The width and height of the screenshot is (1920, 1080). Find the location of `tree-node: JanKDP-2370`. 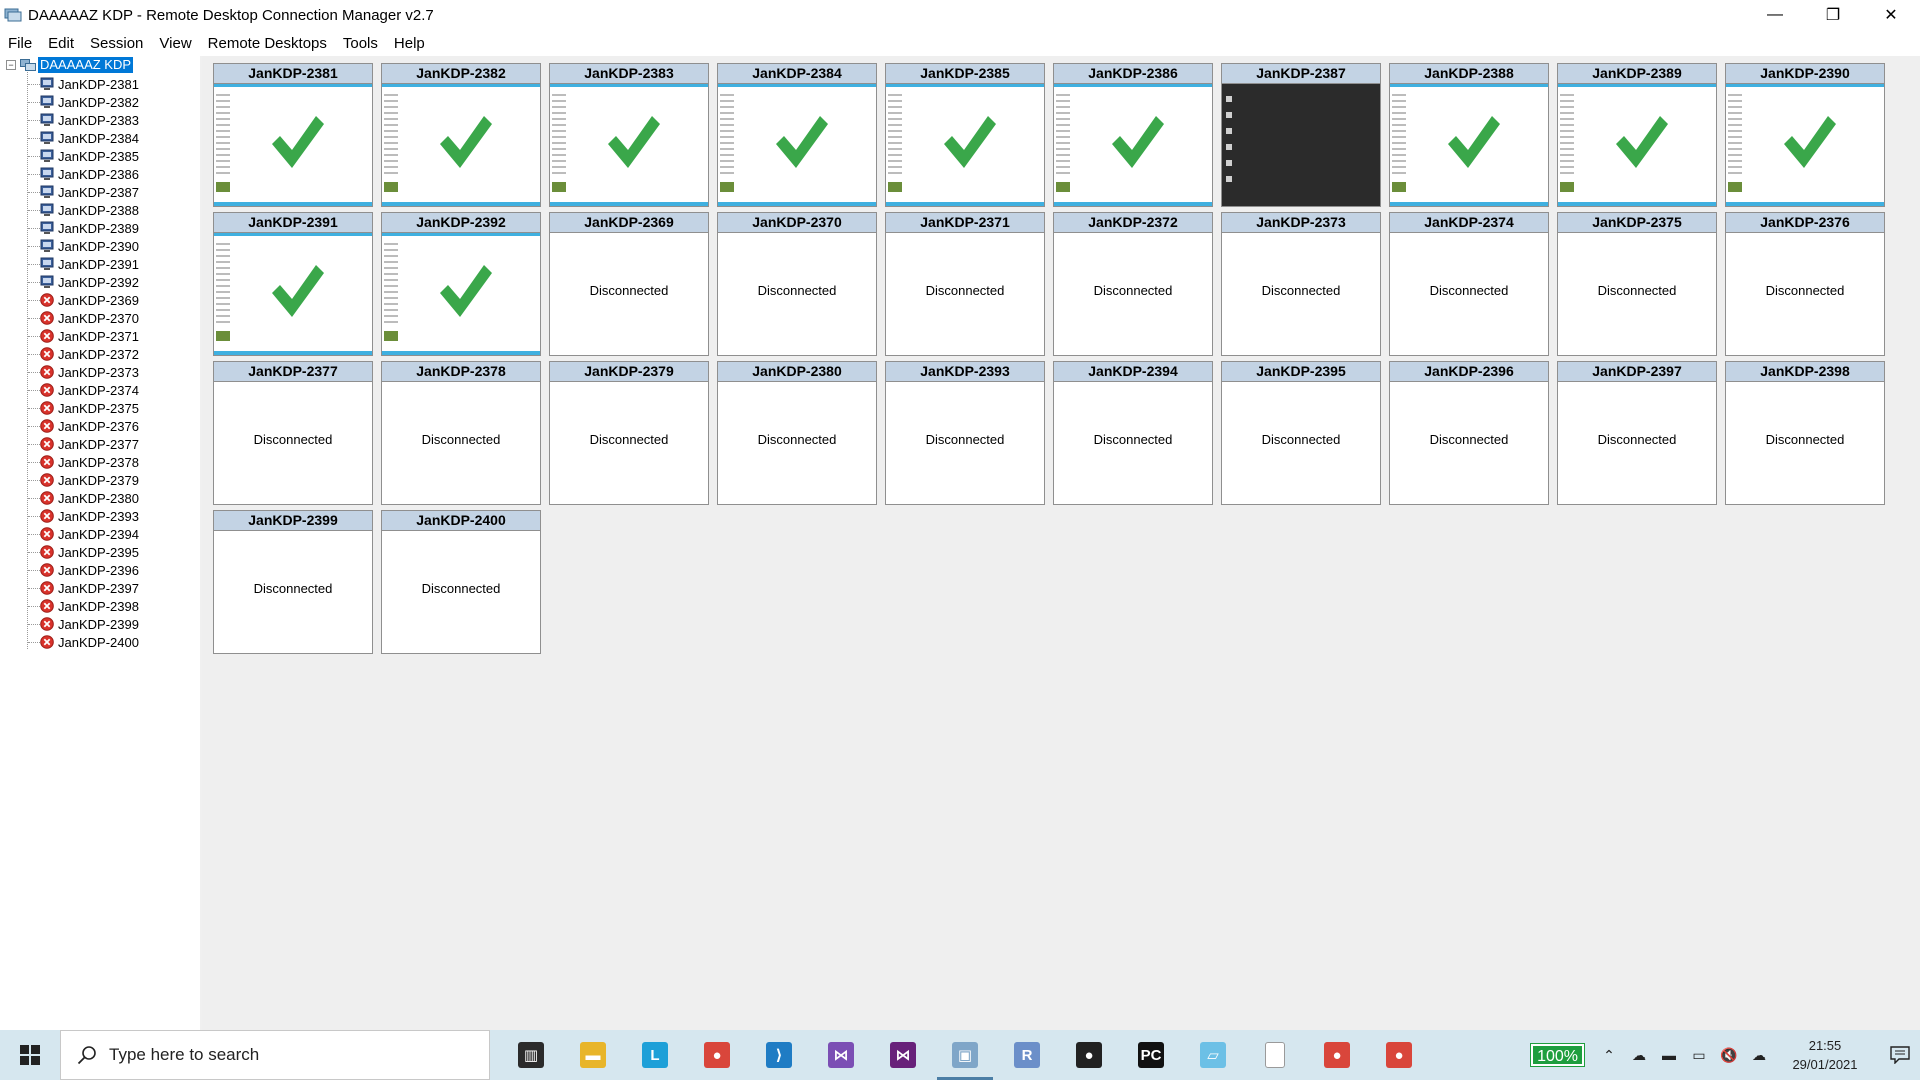

tree-node: JanKDP-2370 is located at coordinates (83, 318).